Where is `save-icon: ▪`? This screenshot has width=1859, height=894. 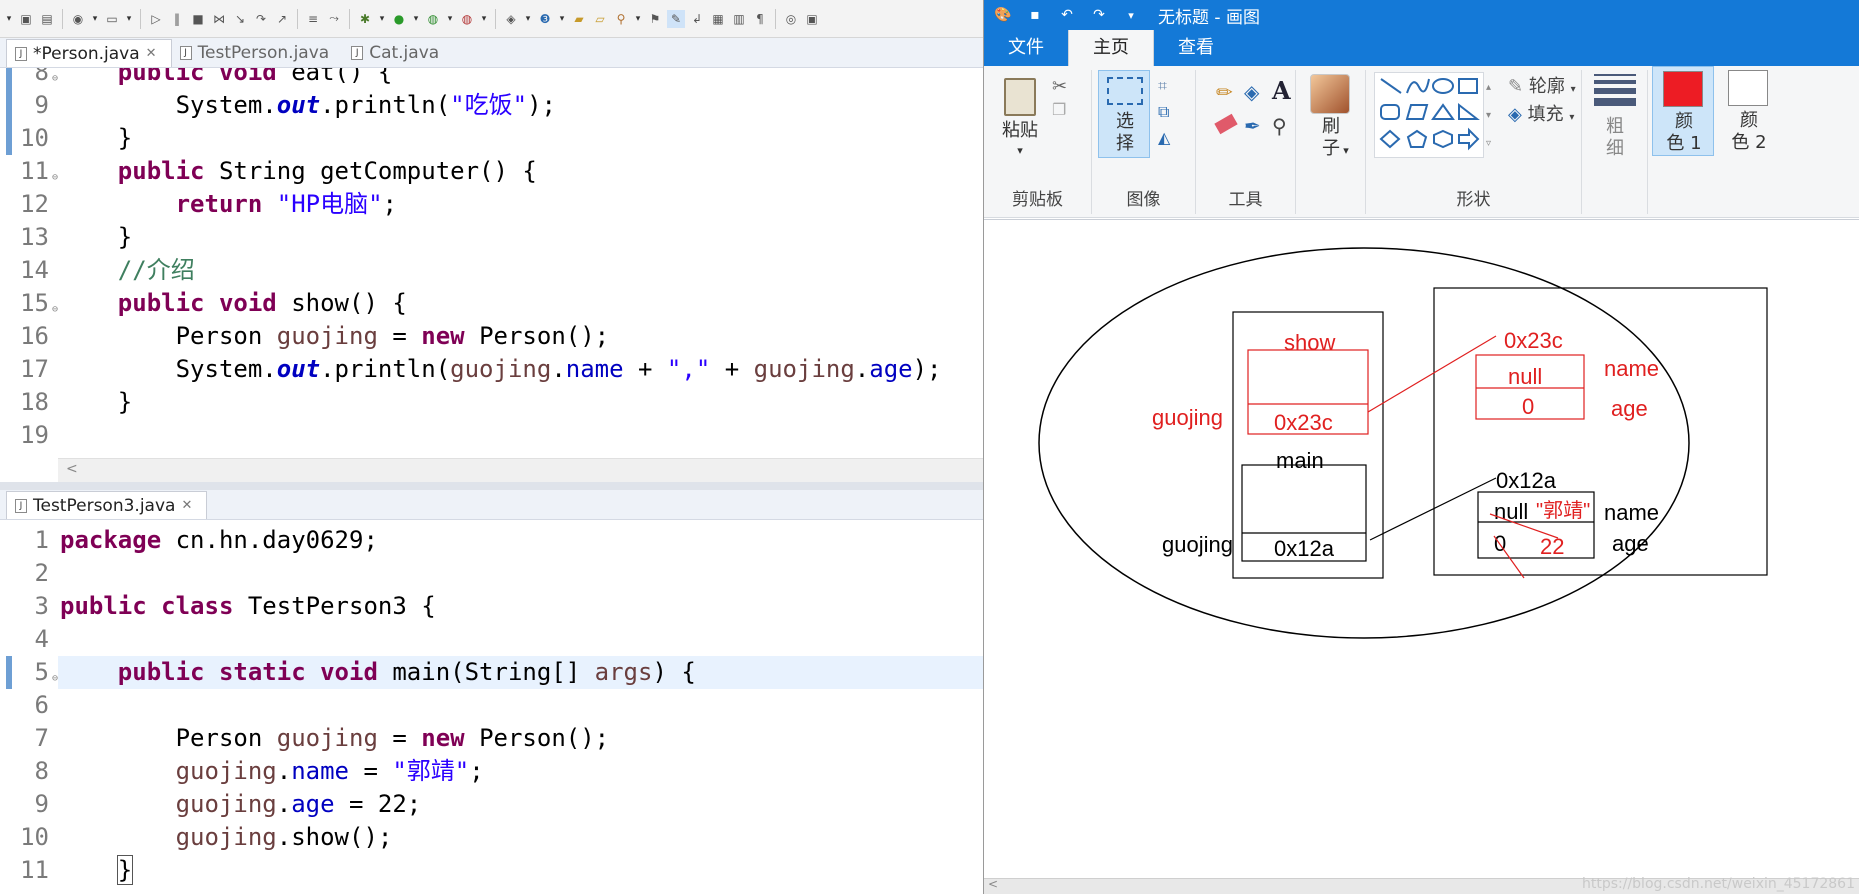
save-icon: ▪ is located at coordinates (1035, 15).